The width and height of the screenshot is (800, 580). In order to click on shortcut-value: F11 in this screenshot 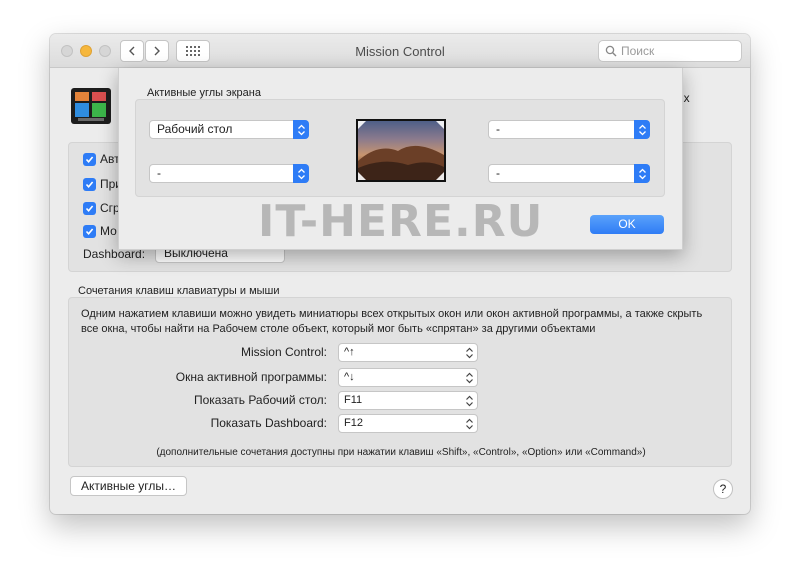, I will do `click(353, 400)`.